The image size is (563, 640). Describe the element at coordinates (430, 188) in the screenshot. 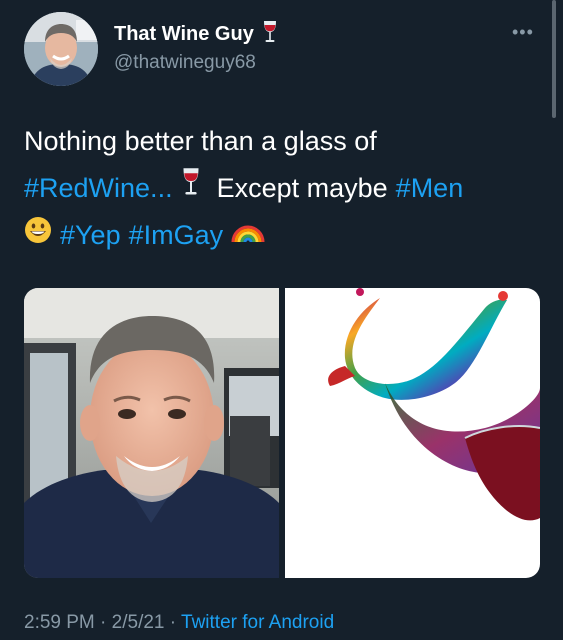

I see `hashtag-men: #Men` at that location.